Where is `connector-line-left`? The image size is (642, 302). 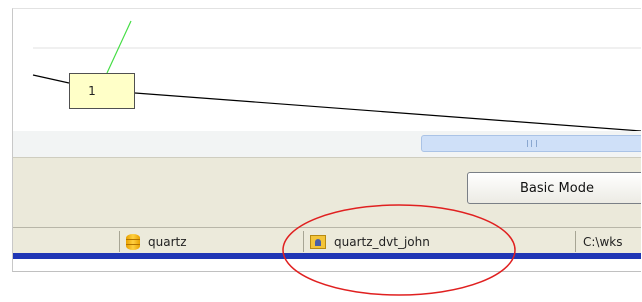
connector-line-left is located at coordinates (51, 79).